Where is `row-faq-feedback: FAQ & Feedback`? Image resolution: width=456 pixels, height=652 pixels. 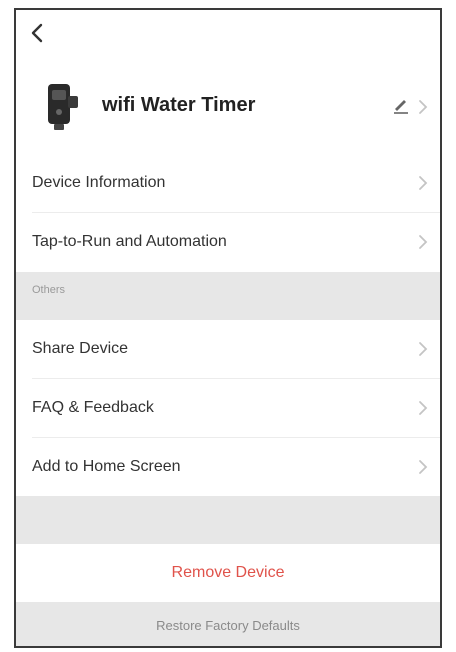
row-faq-feedback: FAQ & Feedback is located at coordinates (228, 408).